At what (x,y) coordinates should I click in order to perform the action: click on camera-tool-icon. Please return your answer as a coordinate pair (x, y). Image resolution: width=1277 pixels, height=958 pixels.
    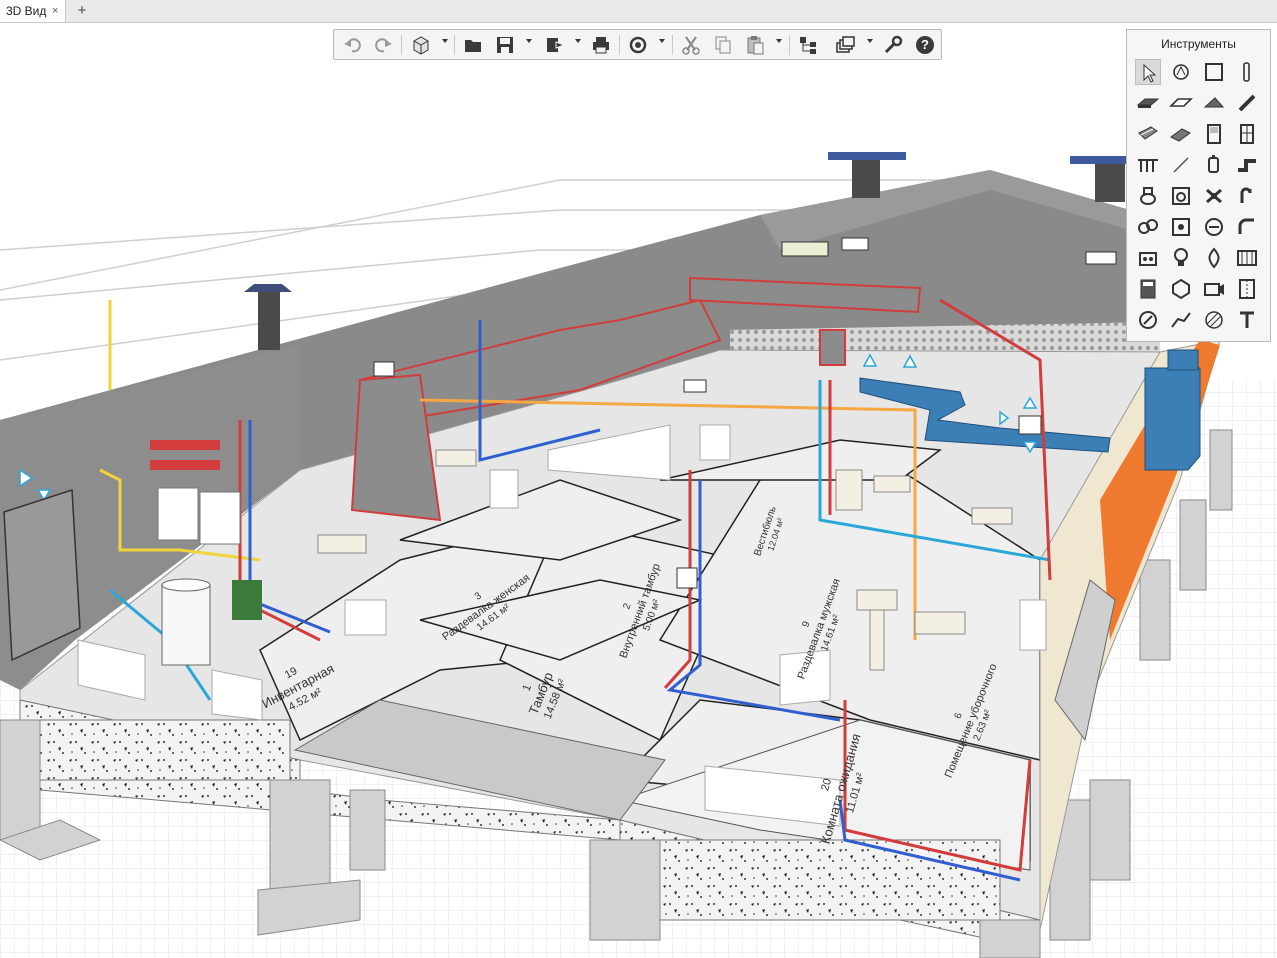
    Looking at the image, I should click on (1214, 289).